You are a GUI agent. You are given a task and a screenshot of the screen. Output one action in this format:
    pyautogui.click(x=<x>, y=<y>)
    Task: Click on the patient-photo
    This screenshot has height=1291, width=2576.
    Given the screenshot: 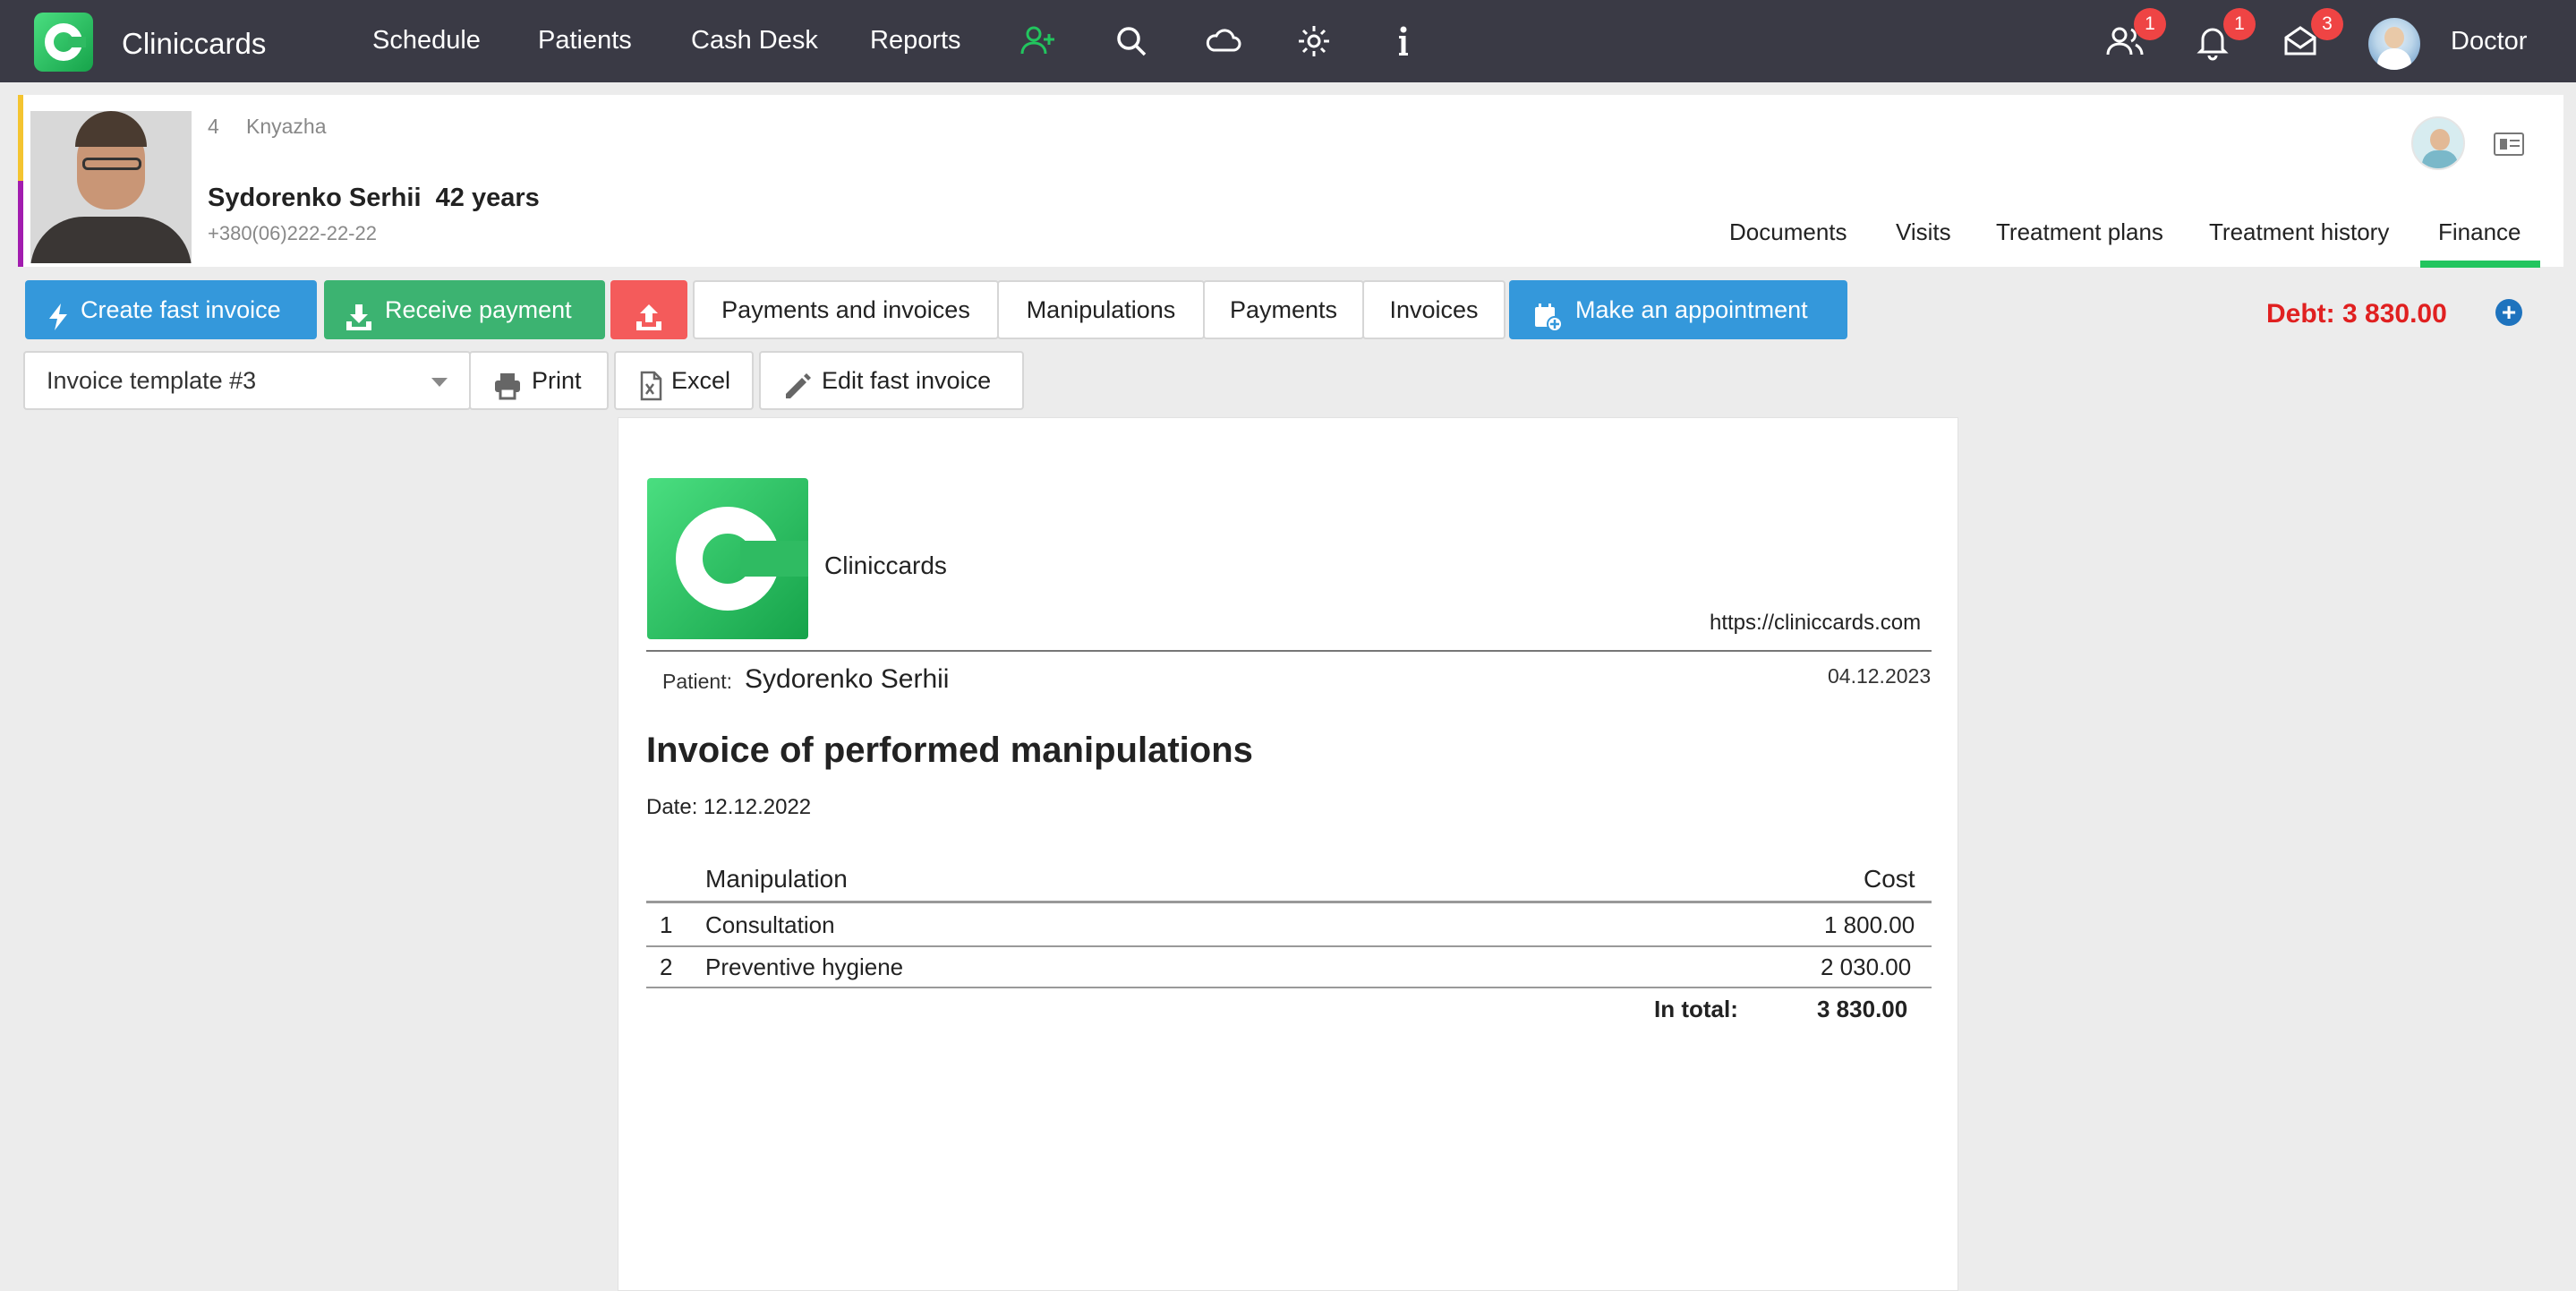 What is the action you would take?
    pyautogui.click(x=111, y=187)
    